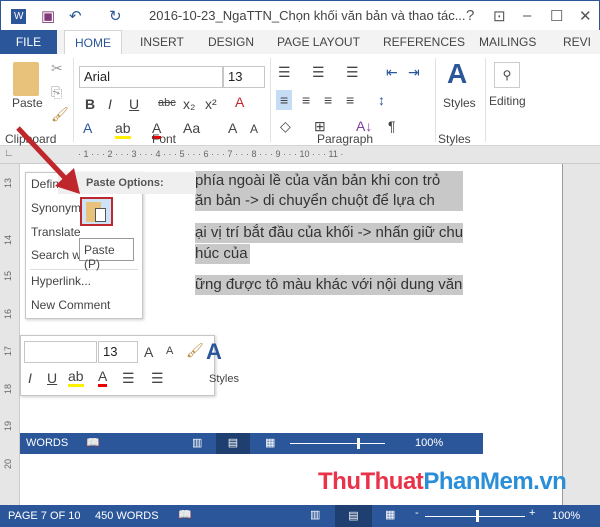 Image resolution: width=600 pixels, height=527 pixels. I want to click on ribbon-display-icon: ⊡, so click(499, 16).